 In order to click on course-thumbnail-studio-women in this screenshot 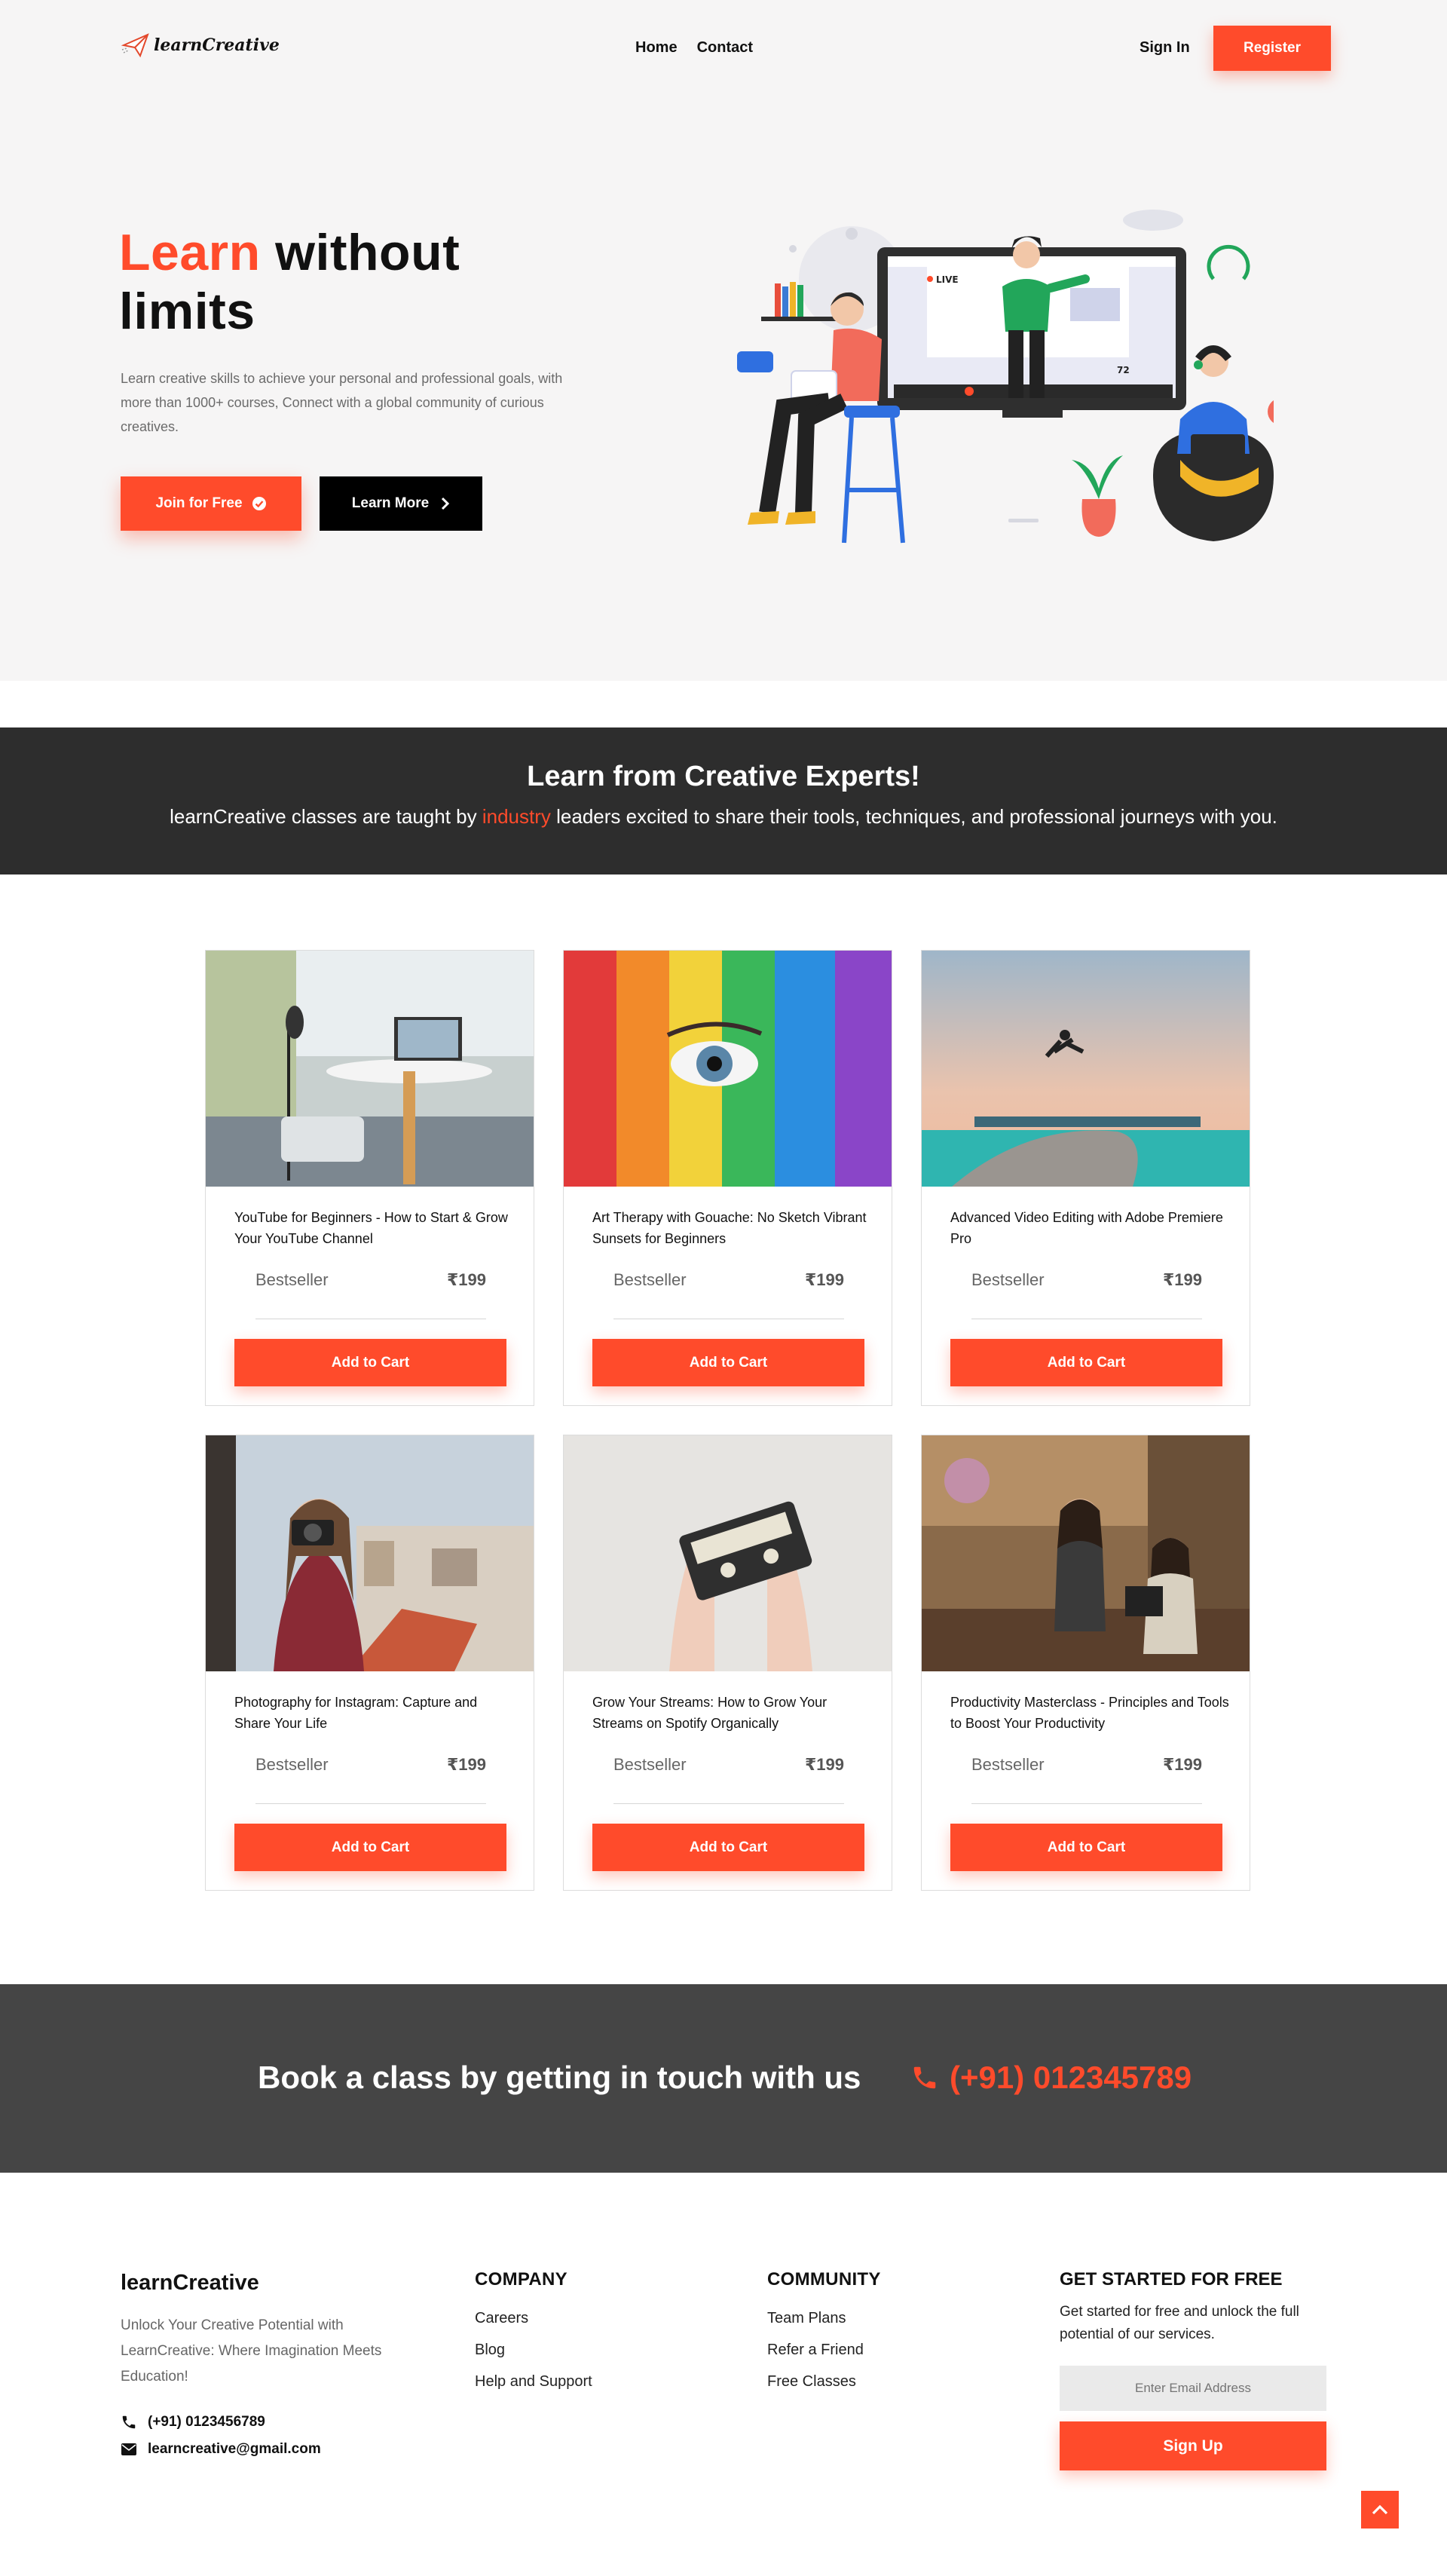, I will do `click(1086, 1553)`.